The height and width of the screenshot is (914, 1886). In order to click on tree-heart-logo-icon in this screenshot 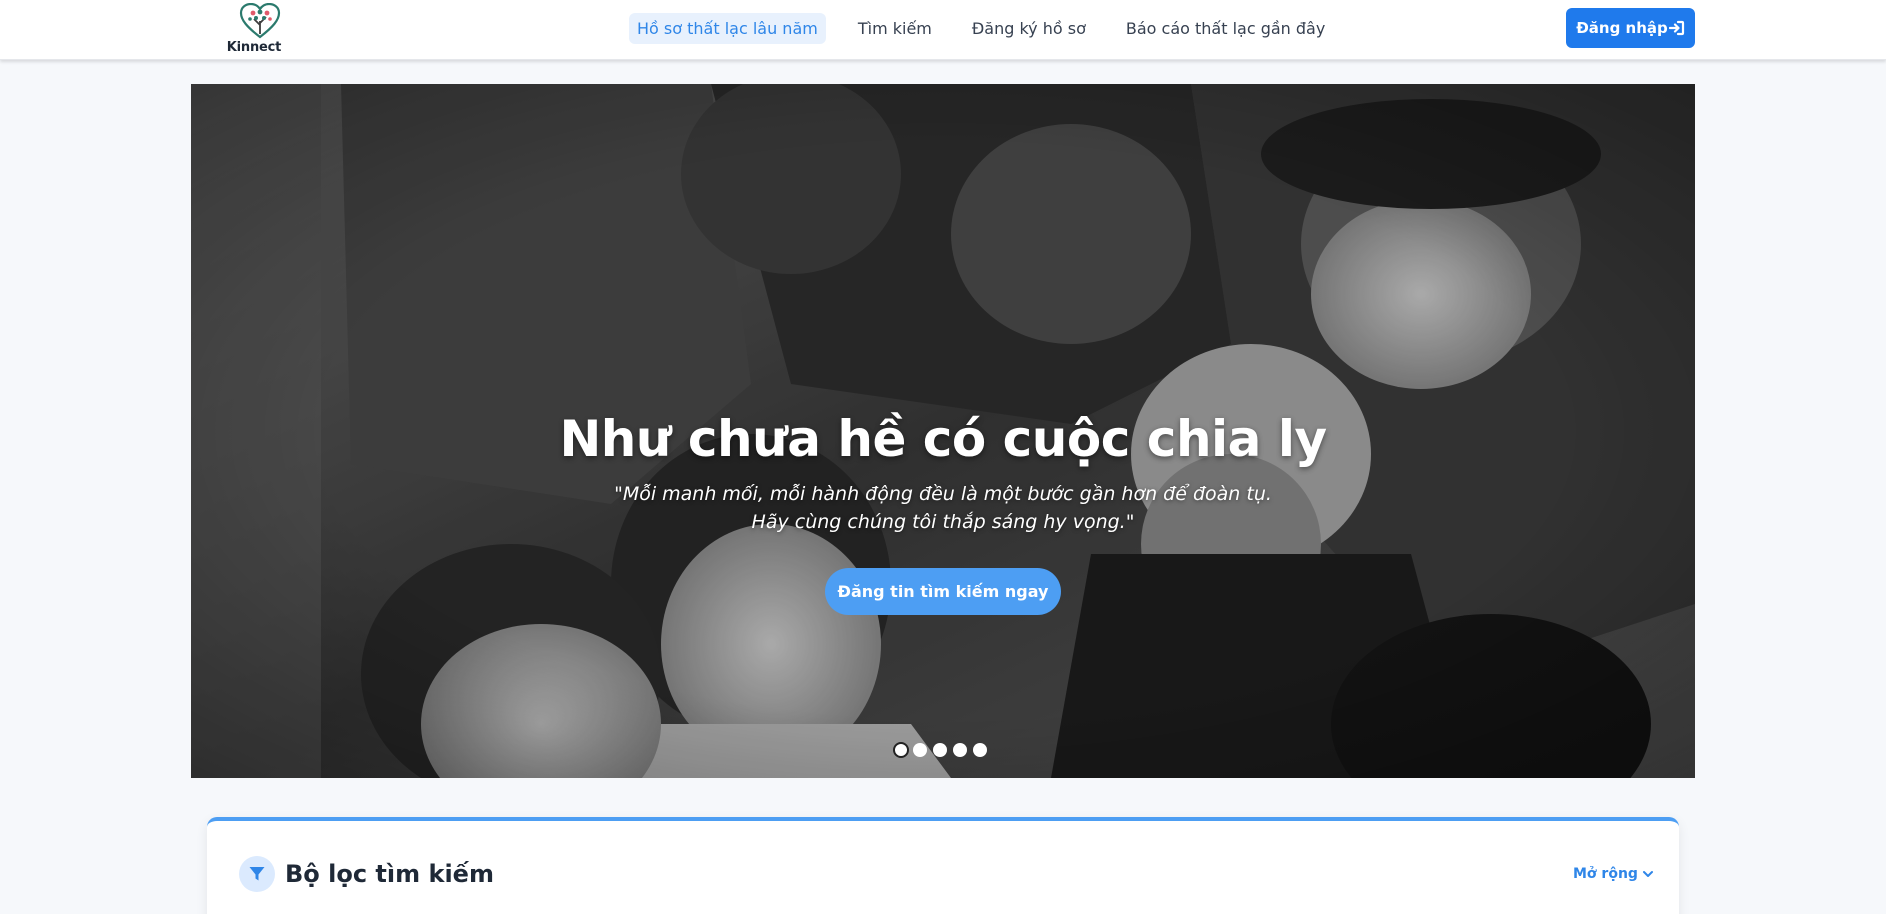, I will do `click(260, 21)`.